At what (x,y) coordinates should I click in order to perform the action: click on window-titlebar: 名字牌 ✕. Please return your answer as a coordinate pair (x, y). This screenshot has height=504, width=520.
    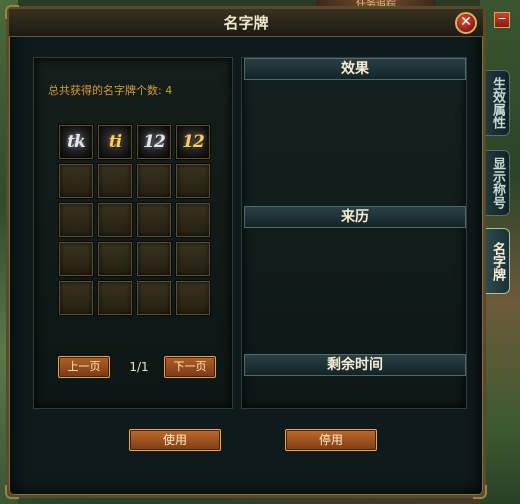
    Looking at the image, I should click on (246, 23).